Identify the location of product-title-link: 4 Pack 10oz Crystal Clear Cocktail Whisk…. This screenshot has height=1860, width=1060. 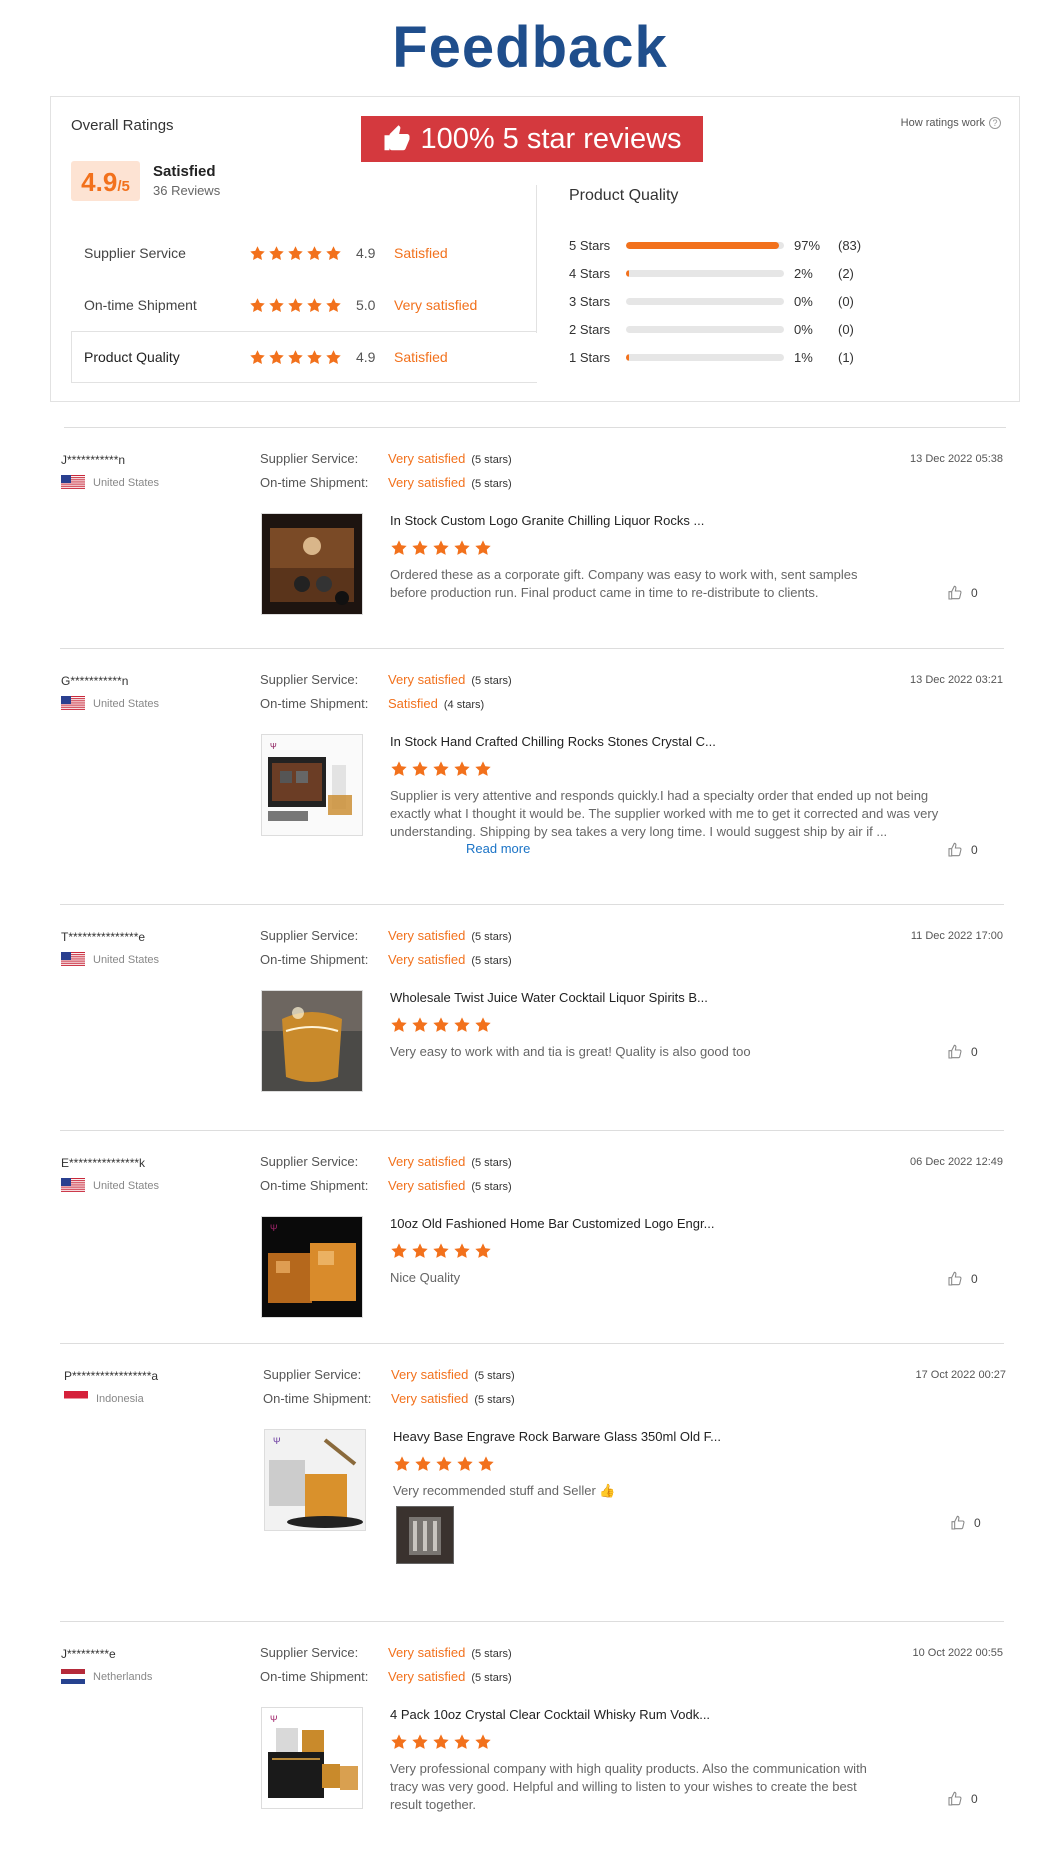
(550, 1714).